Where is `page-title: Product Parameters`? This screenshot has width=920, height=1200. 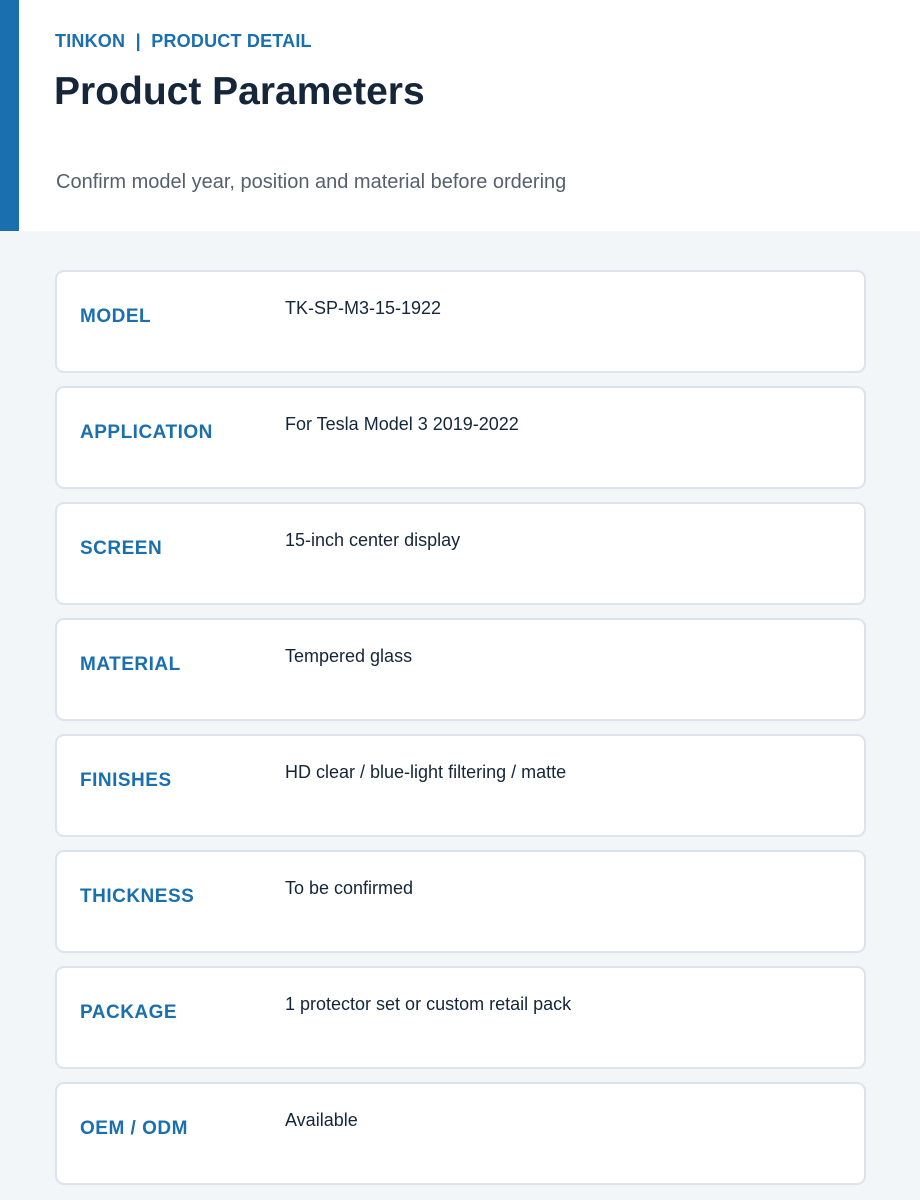 page-title: Product Parameters is located at coordinates (239, 91).